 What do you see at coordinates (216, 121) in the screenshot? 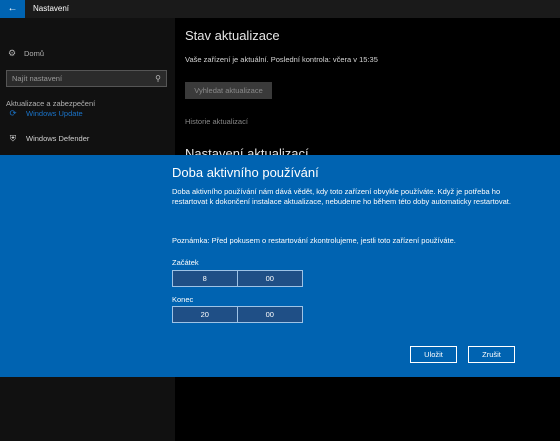
I see `update-history-link: Historie aktualizací` at bounding box center [216, 121].